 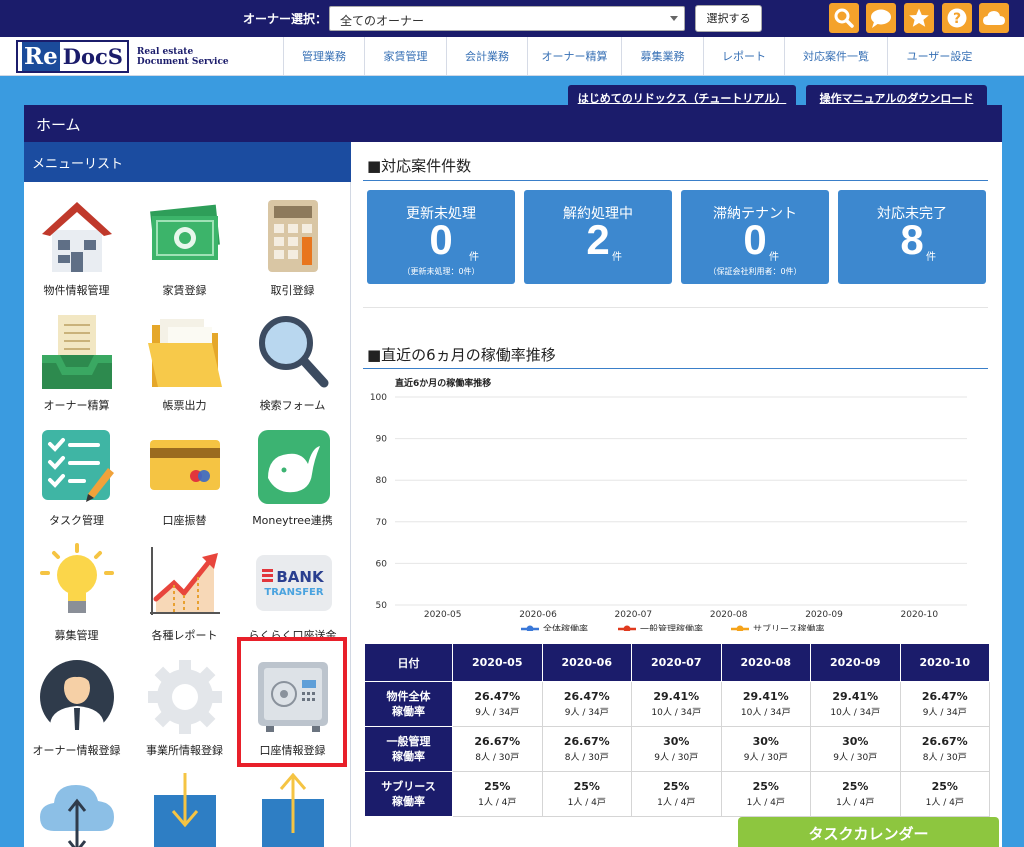 What do you see at coordinates (441, 271) in the screenshot?
I see `stat-card-note: （更新未処理：0件）` at bounding box center [441, 271].